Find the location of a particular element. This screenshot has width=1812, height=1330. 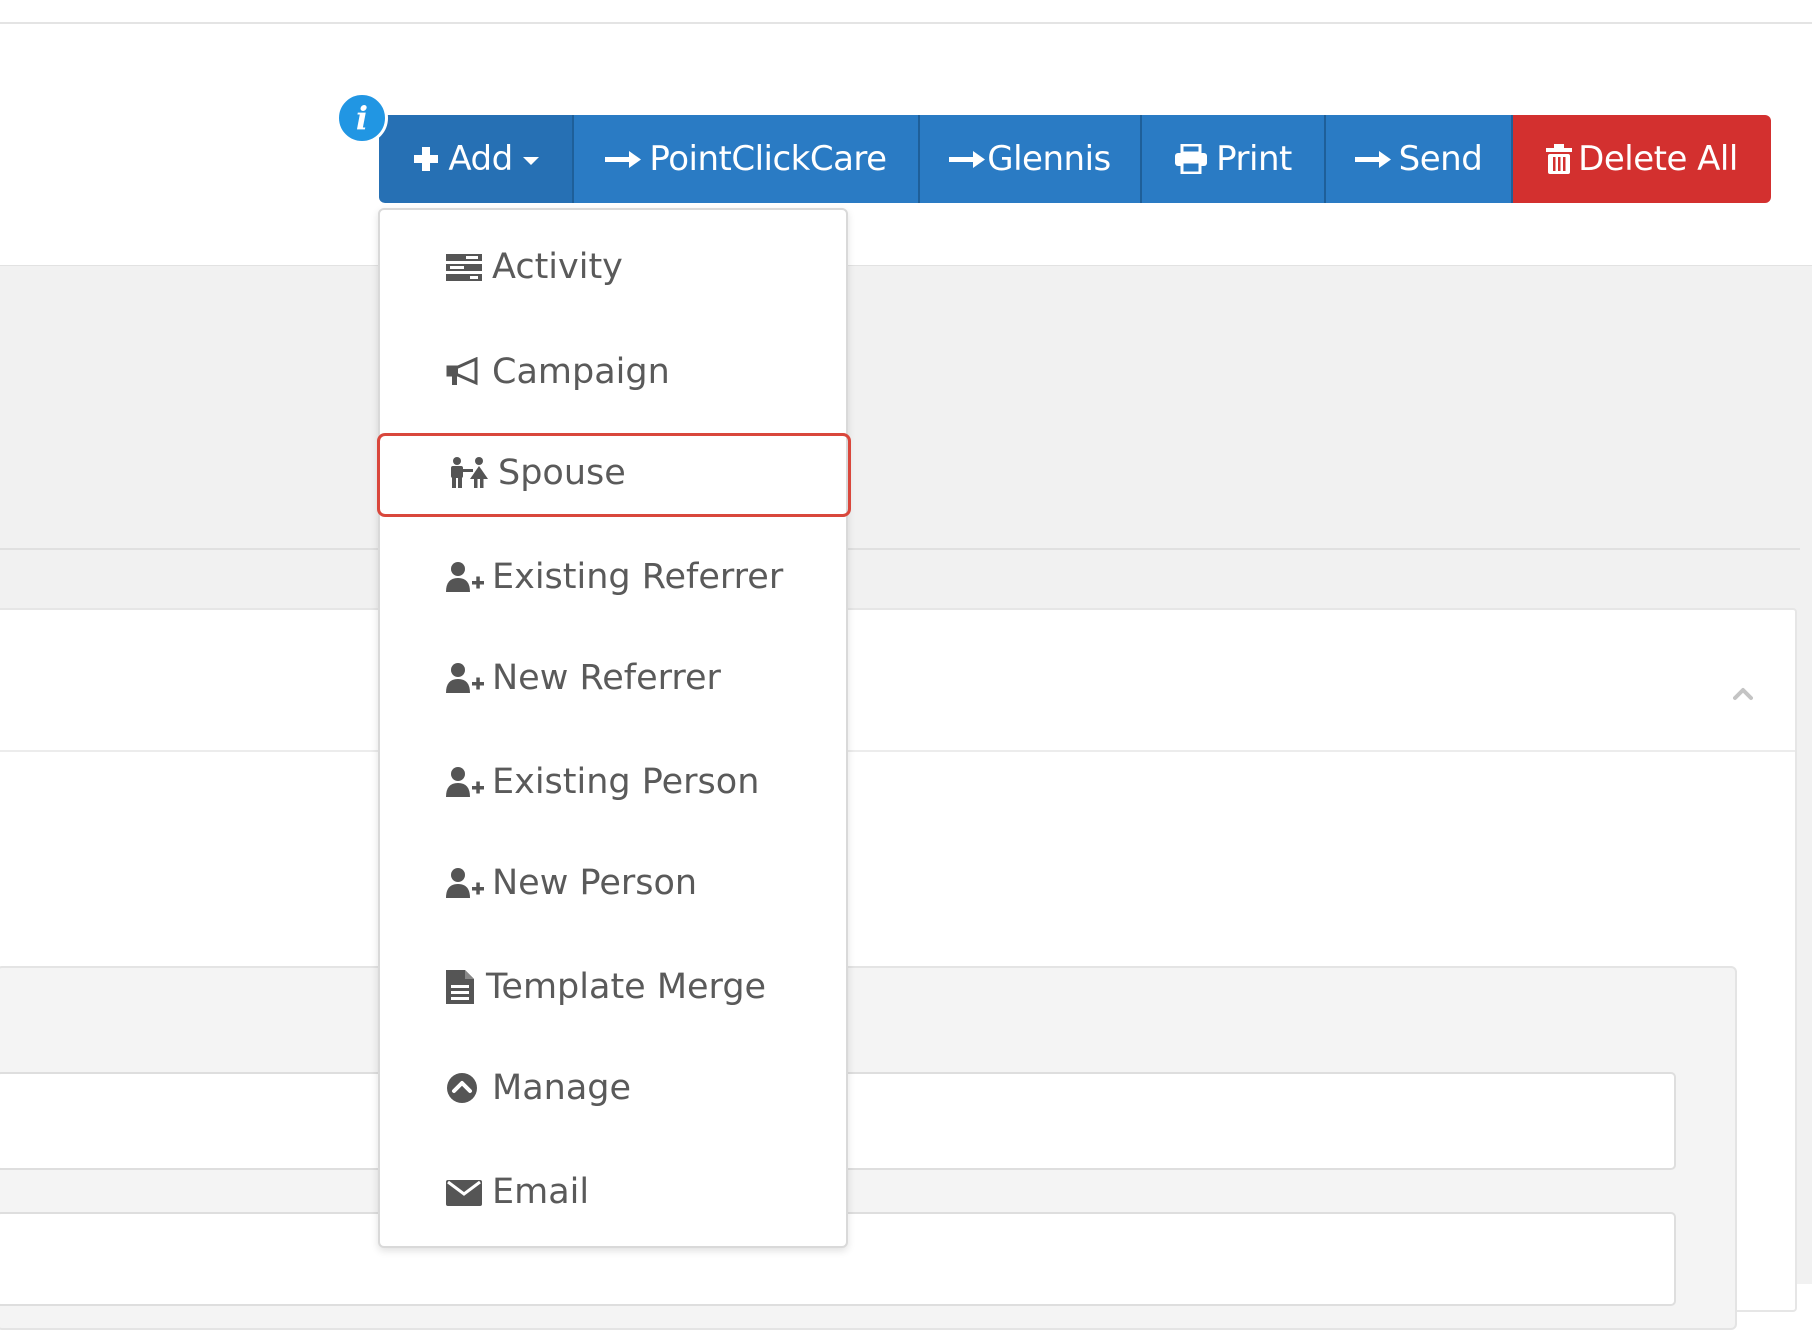

panel-header-divider is located at coordinates (897, 751).